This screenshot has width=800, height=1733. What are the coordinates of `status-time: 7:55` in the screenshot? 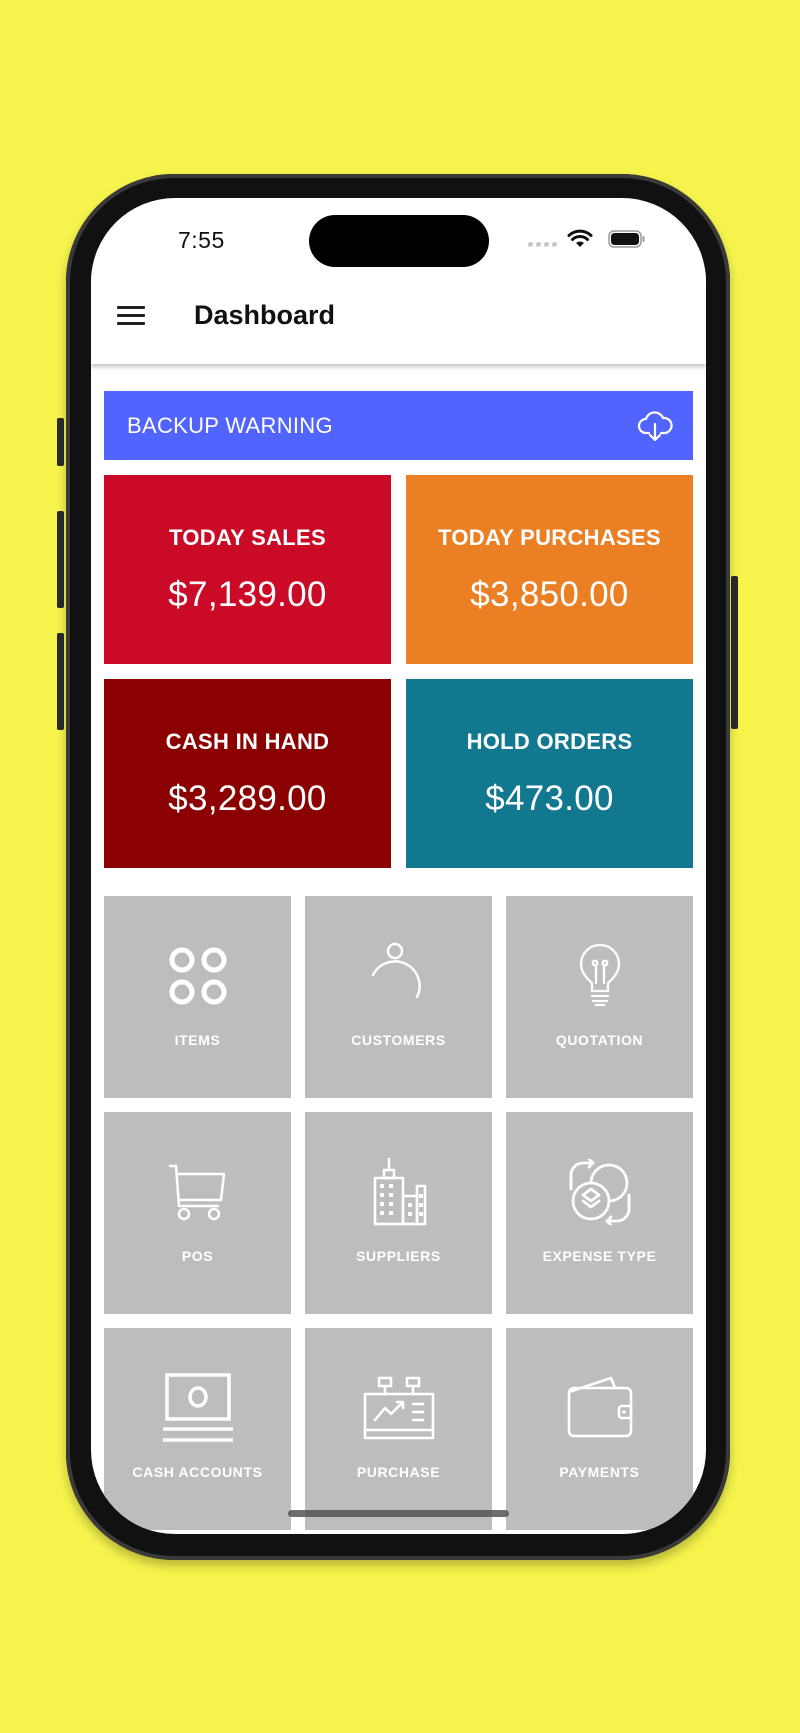 It's located at (201, 240).